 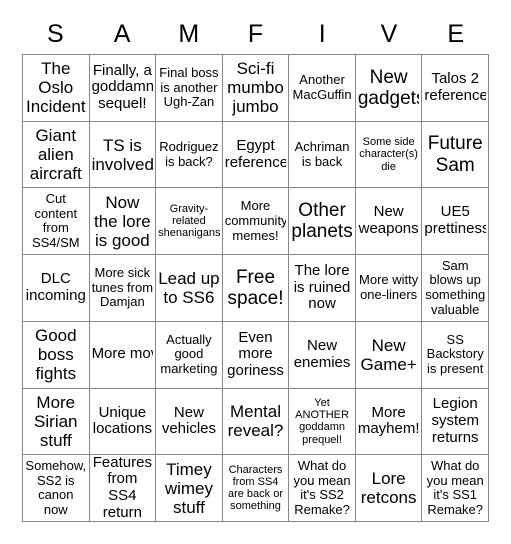 I want to click on bingo-cell-r0-c5: New gadgets, so click(x=389, y=88).